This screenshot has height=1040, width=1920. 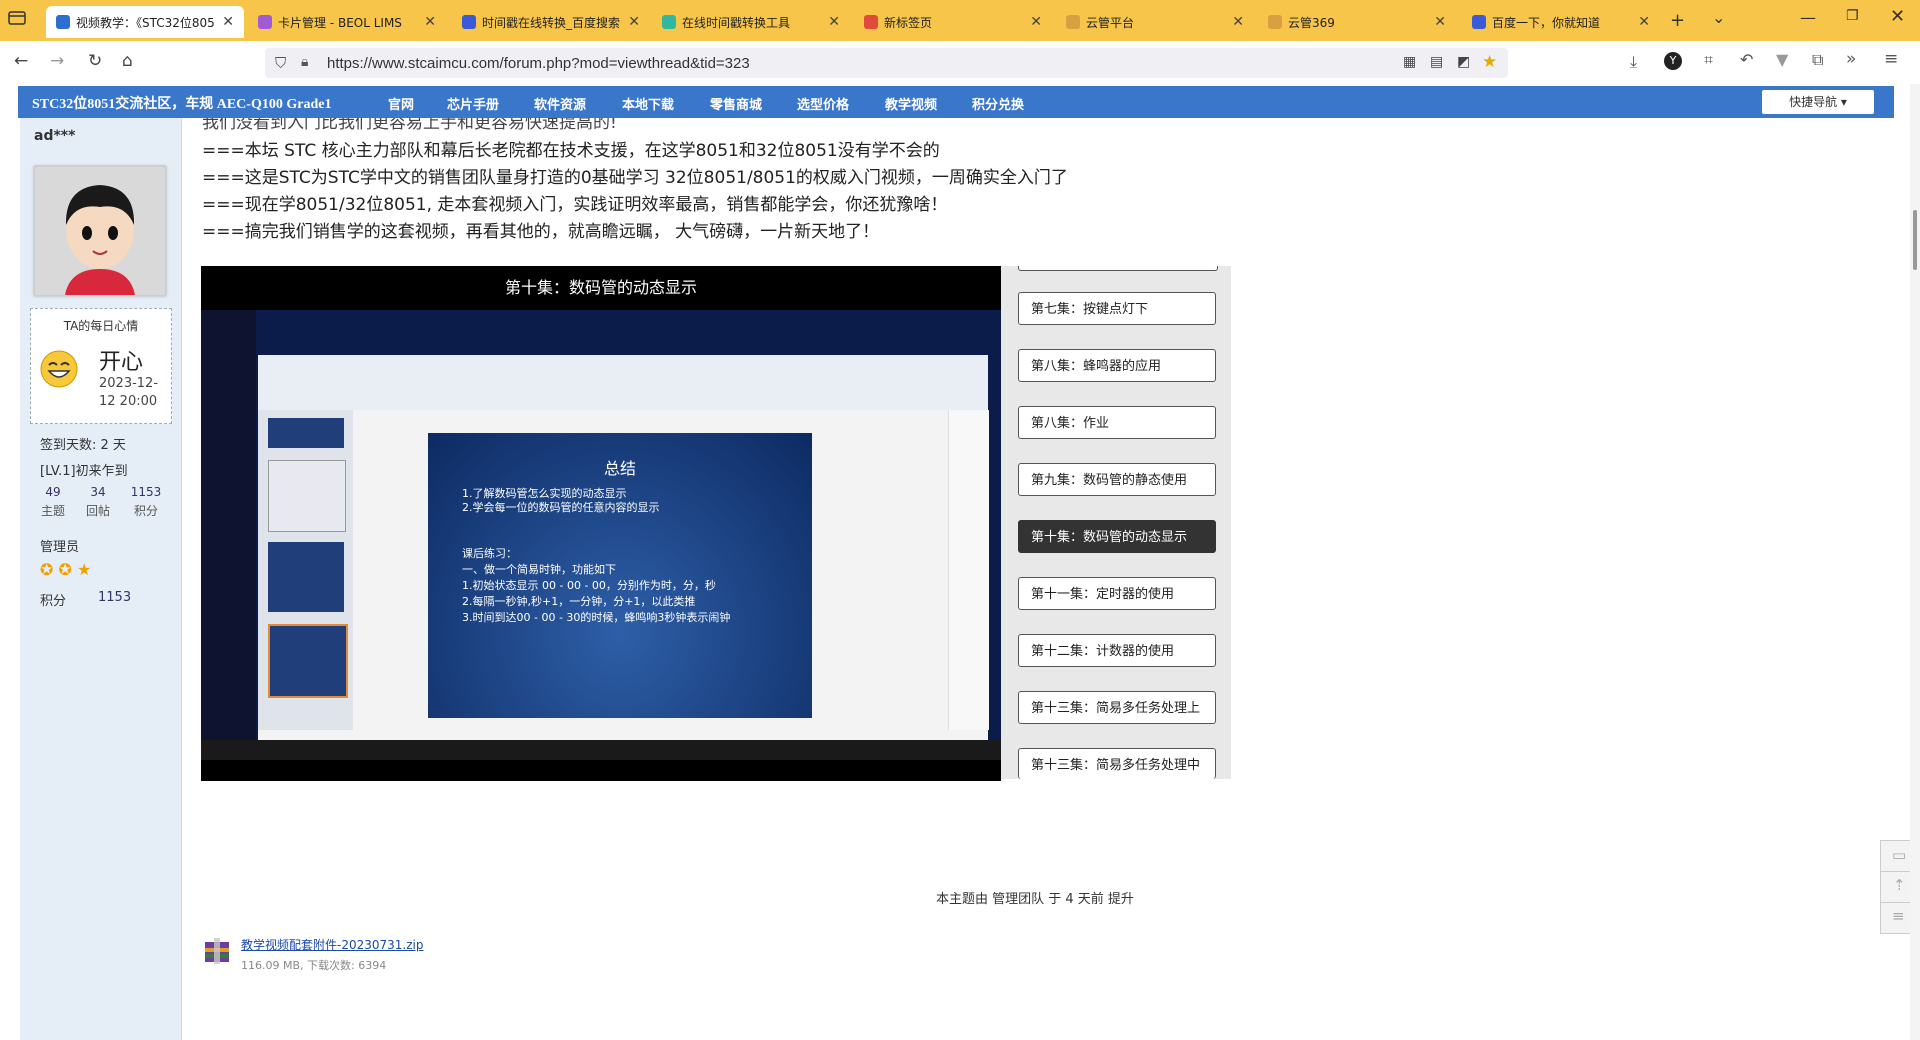 What do you see at coordinates (1117, 763) in the screenshot?
I see `episode-item: 第十三集：简易多任务处理中` at bounding box center [1117, 763].